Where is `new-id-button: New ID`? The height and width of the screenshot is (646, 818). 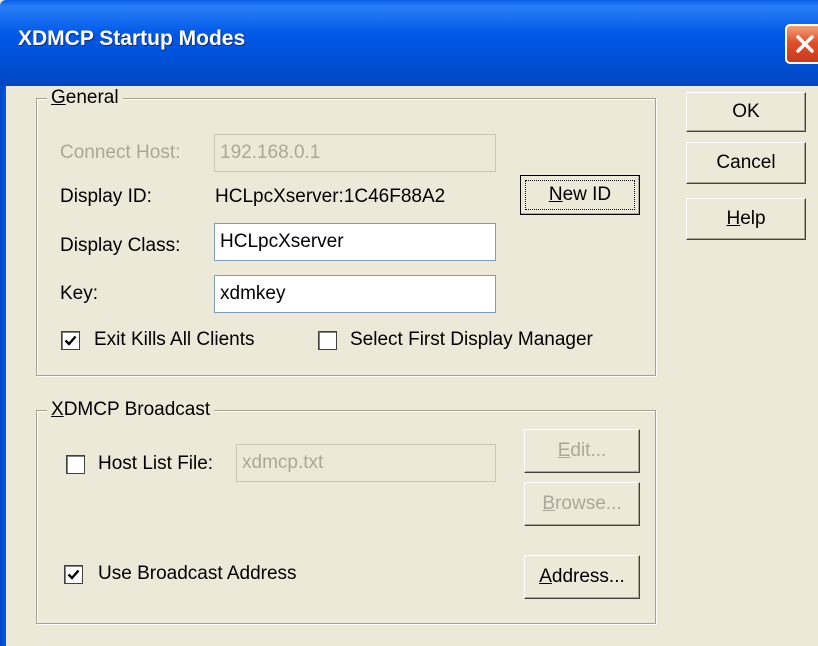 new-id-button: New ID is located at coordinates (580, 195).